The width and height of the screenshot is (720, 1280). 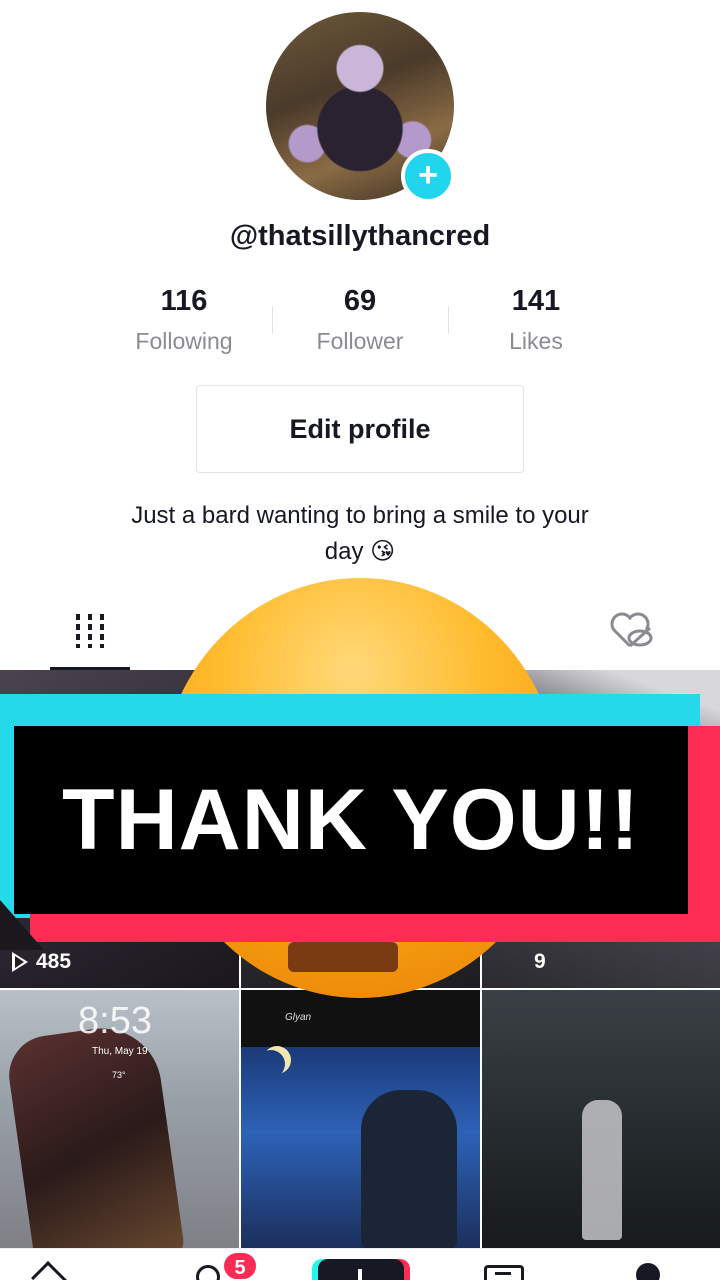 What do you see at coordinates (536, 318) in the screenshot?
I see `stat-likes: 141 Likes` at bounding box center [536, 318].